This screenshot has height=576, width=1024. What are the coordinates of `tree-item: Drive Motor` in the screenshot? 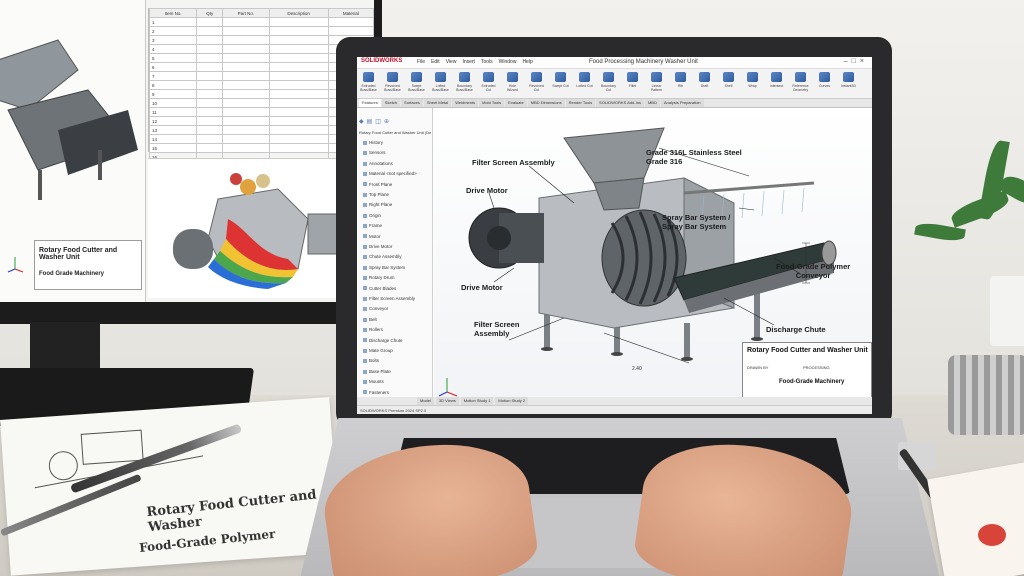 It's located at (377, 246).